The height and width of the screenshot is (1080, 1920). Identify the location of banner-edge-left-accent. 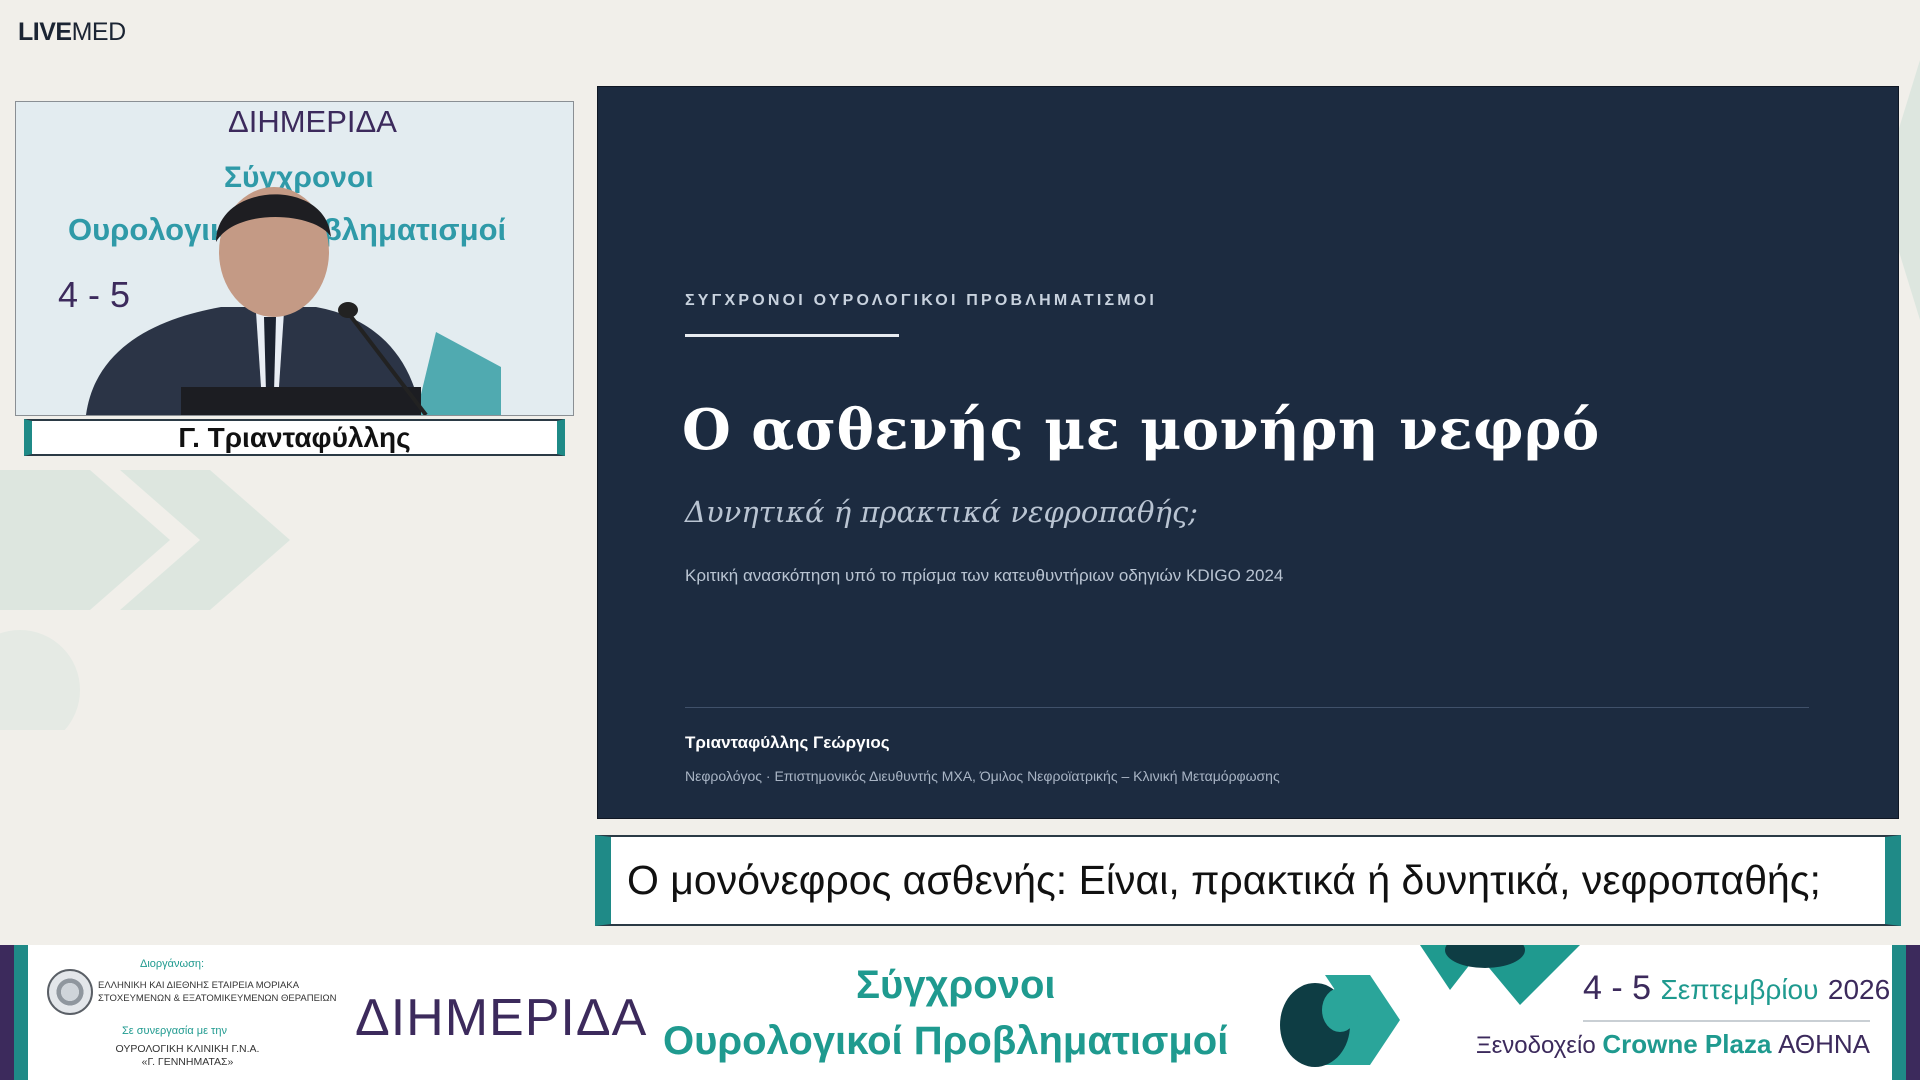
(21, 1012).